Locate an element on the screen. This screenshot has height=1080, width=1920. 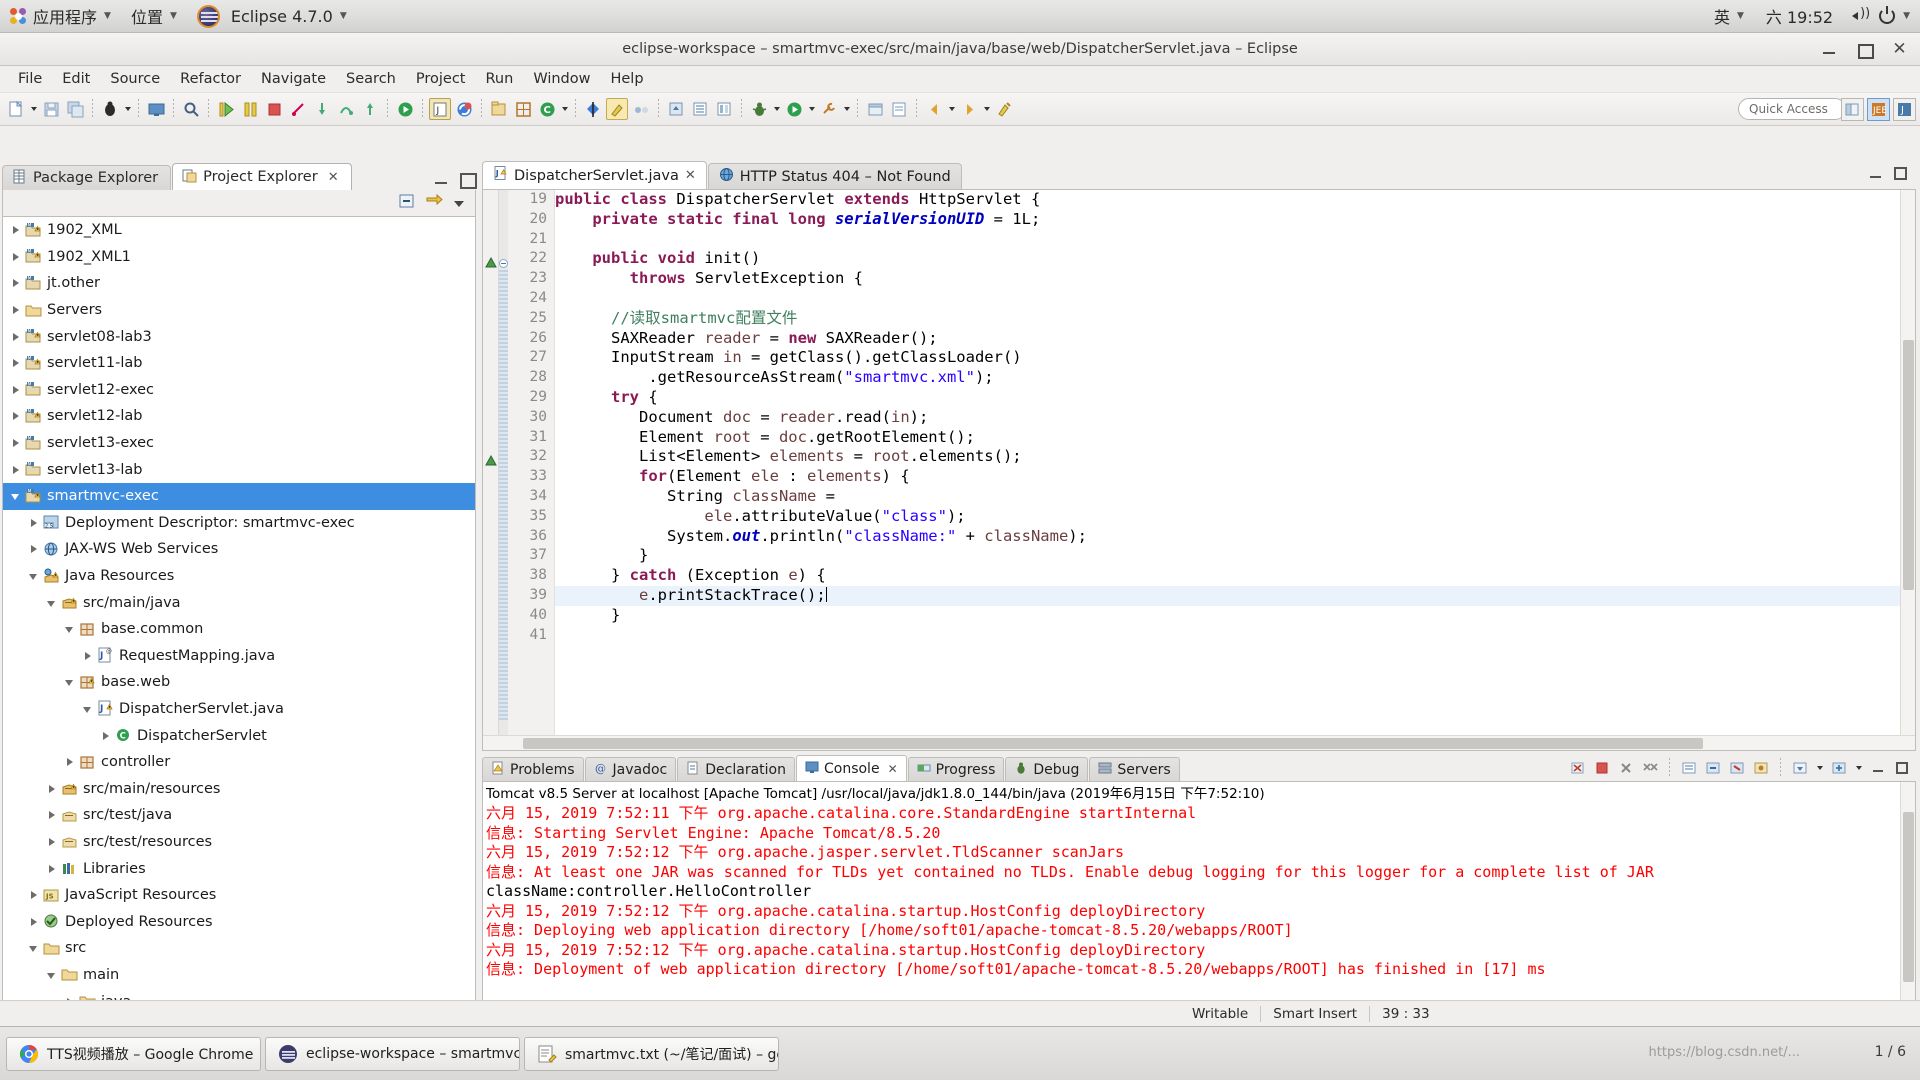
view-menu-icon is located at coordinates (459, 203).